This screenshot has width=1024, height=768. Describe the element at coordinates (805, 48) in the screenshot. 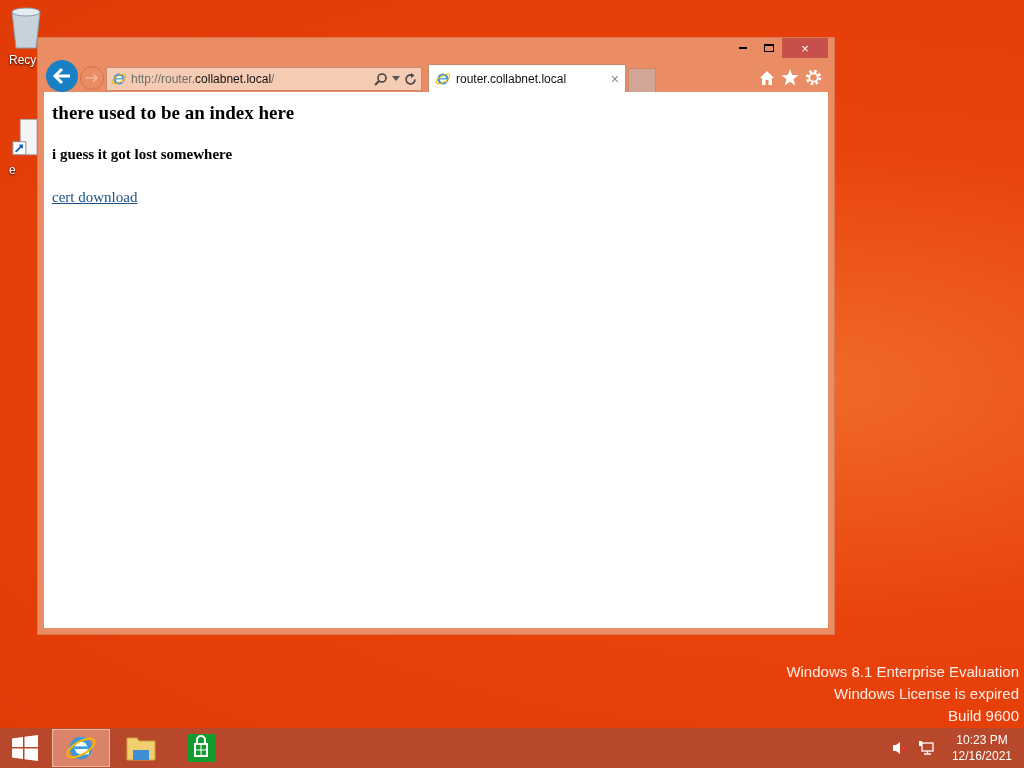

I see `close-button: ×` at that location.